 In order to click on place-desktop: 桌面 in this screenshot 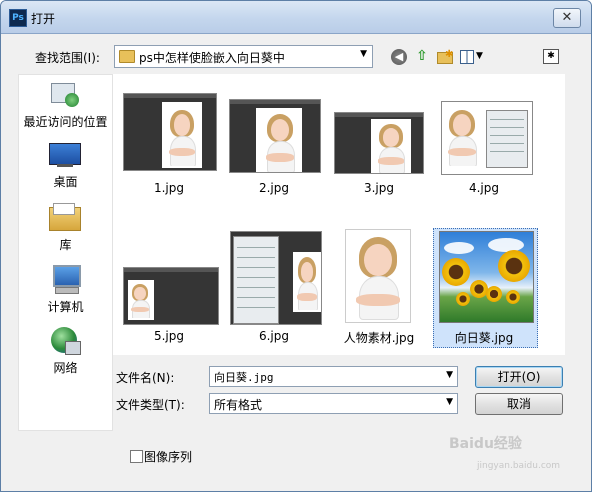, I will do `click(65, 165)`.